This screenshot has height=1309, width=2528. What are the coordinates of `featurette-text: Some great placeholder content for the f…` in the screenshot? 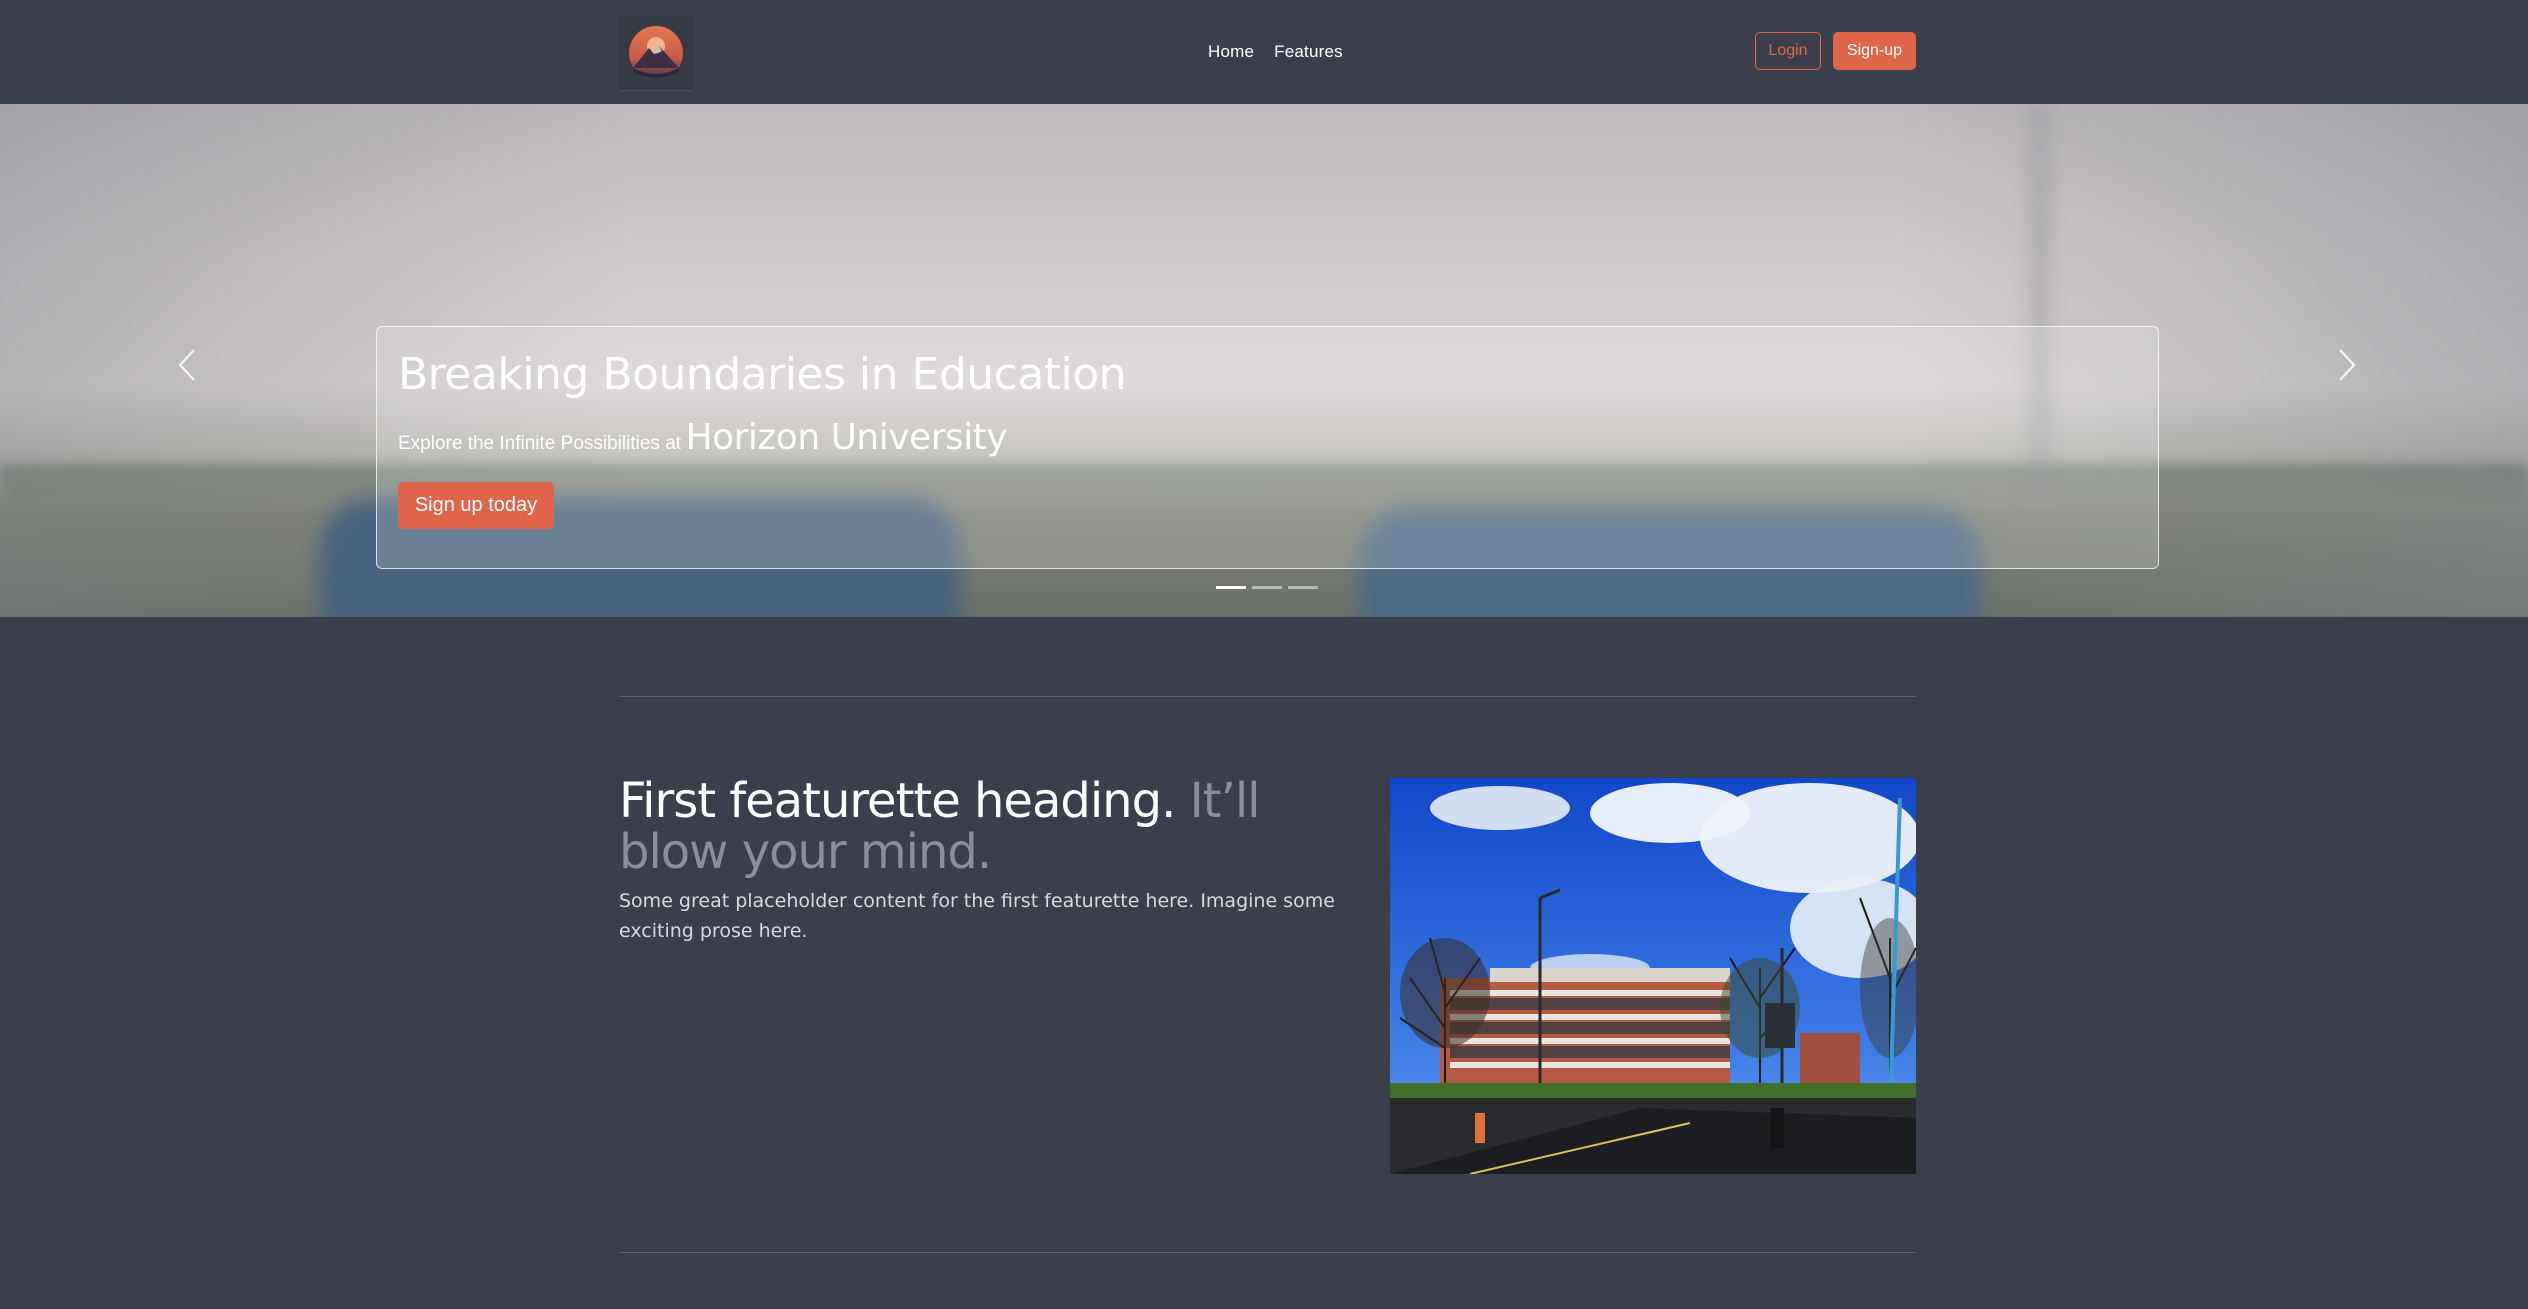 It's located at (977, 916).